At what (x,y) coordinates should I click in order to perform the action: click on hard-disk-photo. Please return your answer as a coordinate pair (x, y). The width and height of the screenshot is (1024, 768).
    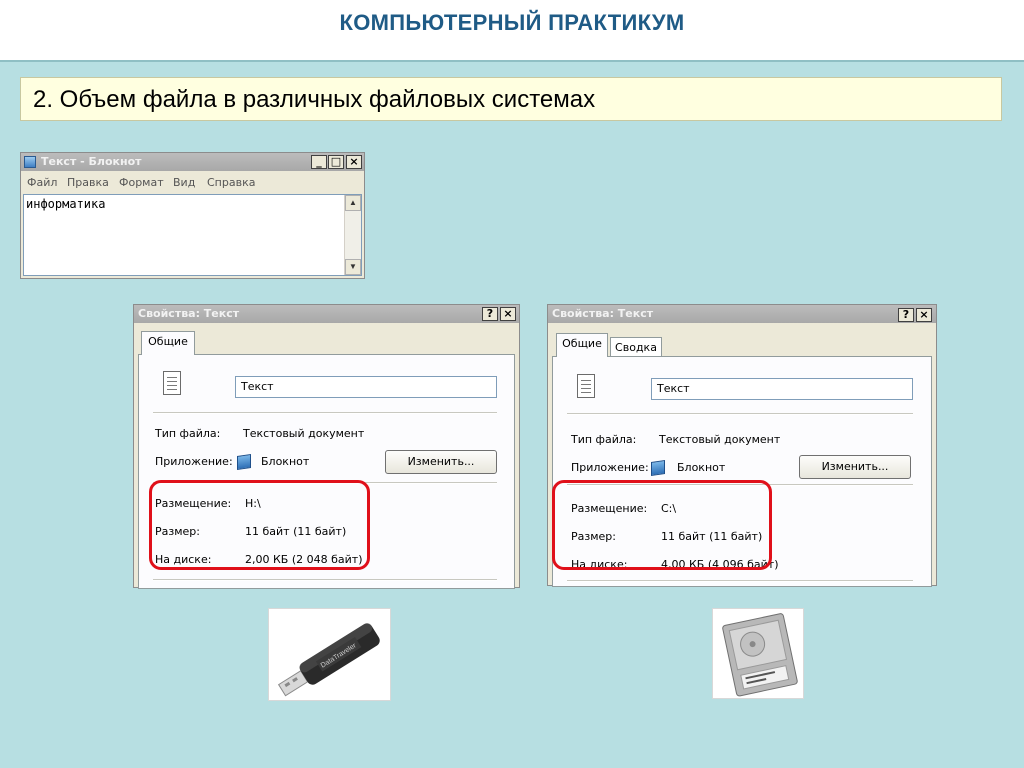
    Looking at the image, I should click on (758, 653).